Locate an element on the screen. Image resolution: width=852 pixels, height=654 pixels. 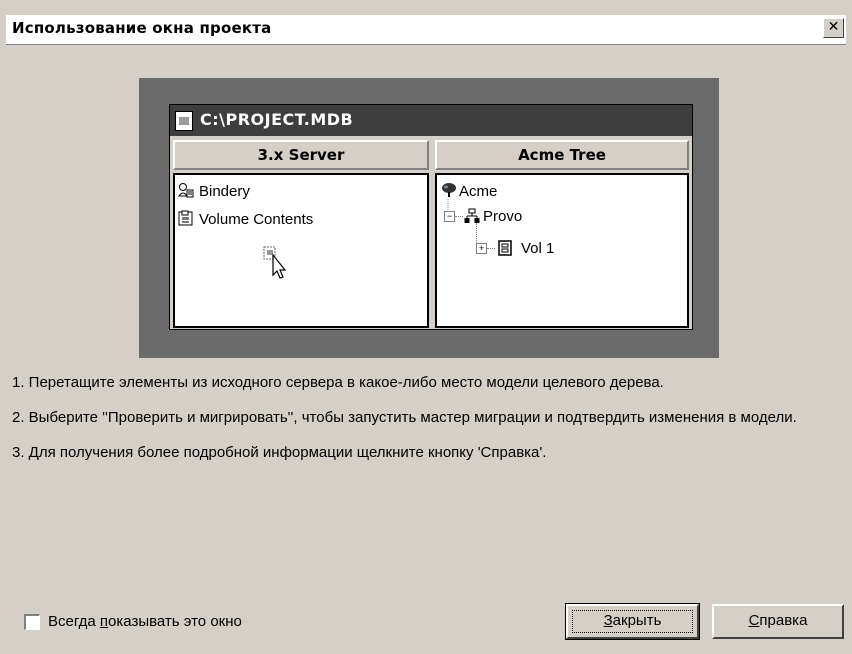
volume-contents-icon is located at coordinates (185, 218).